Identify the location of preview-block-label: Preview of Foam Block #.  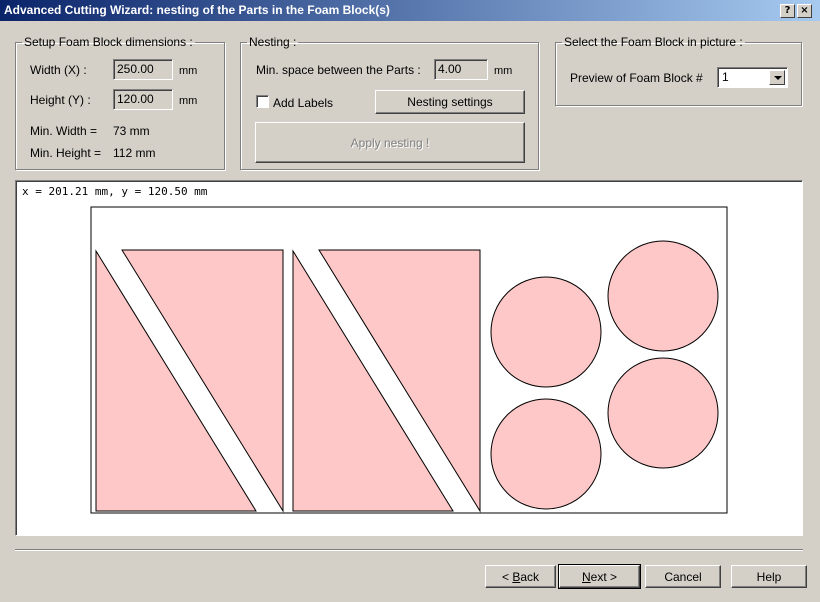
(636, 78).